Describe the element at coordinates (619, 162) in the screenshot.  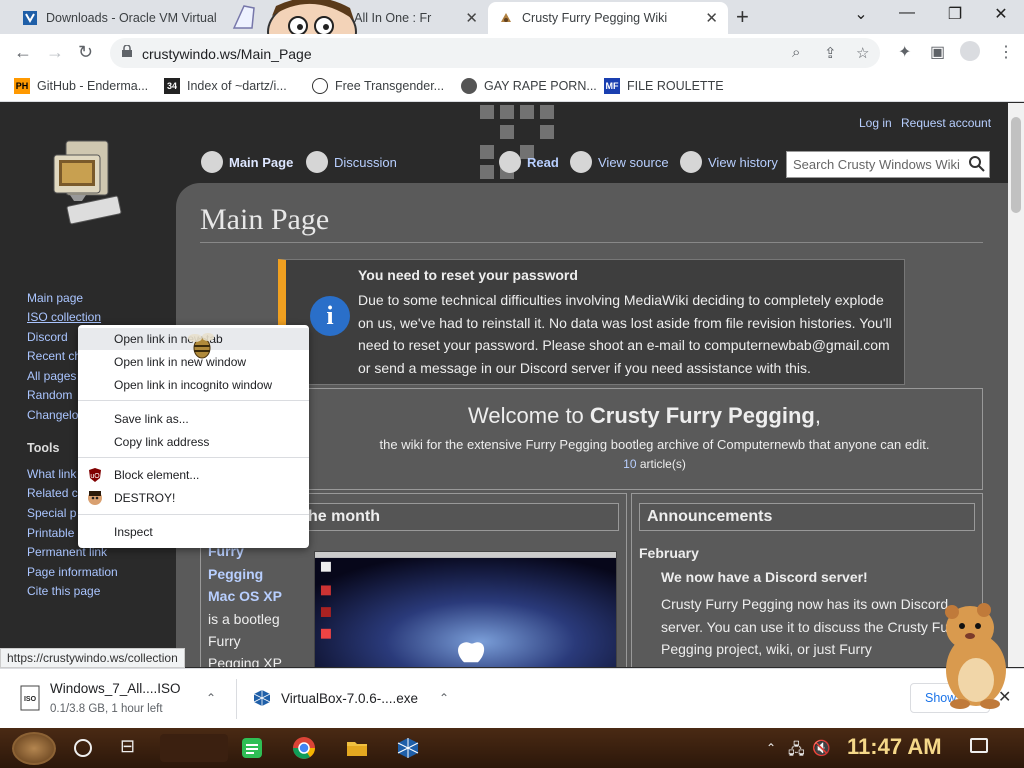
I see `tab-view-source: View source` at that location.